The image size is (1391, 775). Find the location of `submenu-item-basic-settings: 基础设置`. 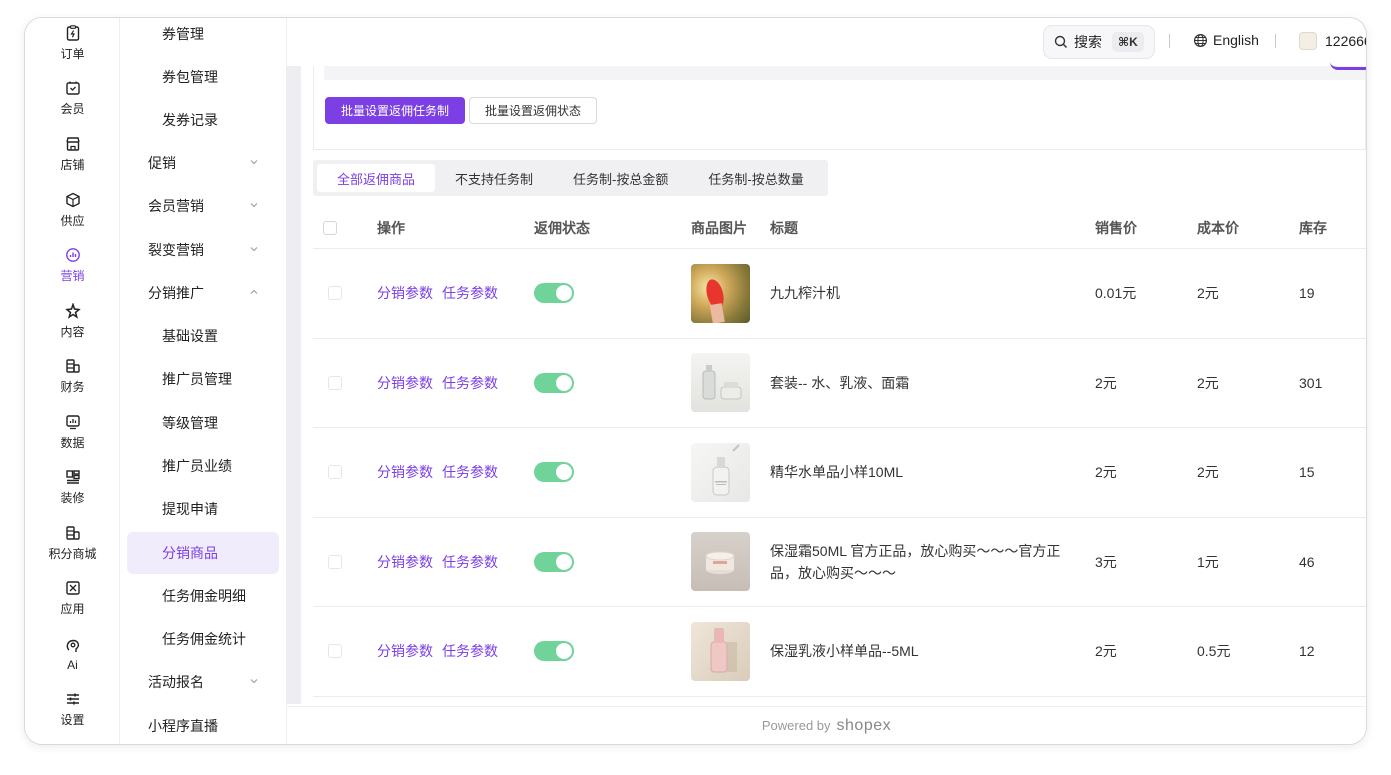

submenu-item-basic-settings: 基础设置 is located at coordinates (203, 336).